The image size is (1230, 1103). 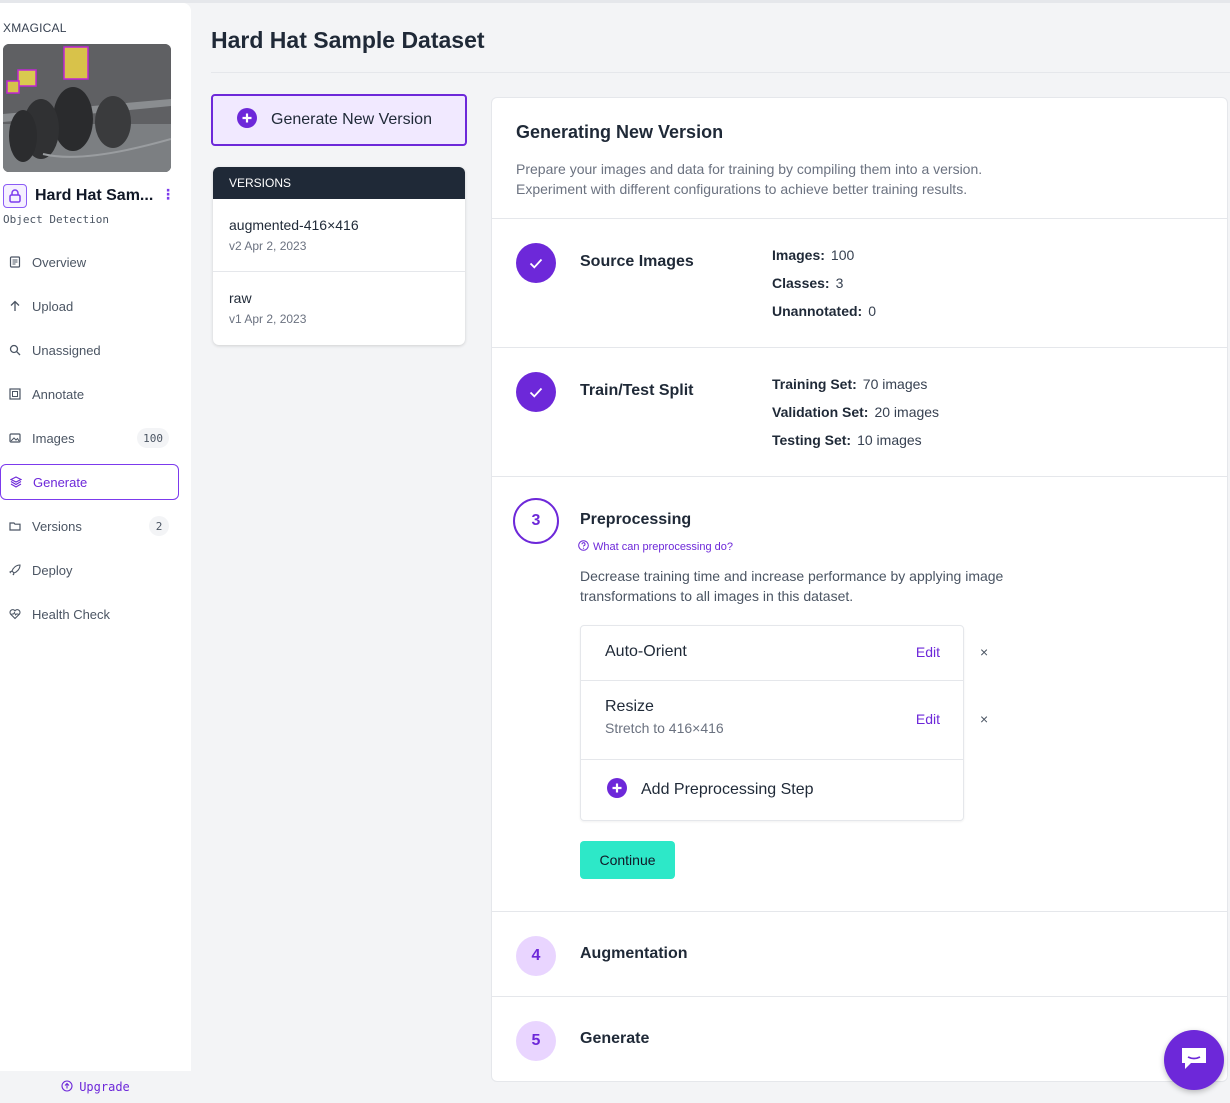 What do you see at coordinates (798, 255) in the screenshot?
I see `stat-label: Images:` at bounding box center [798, 255].